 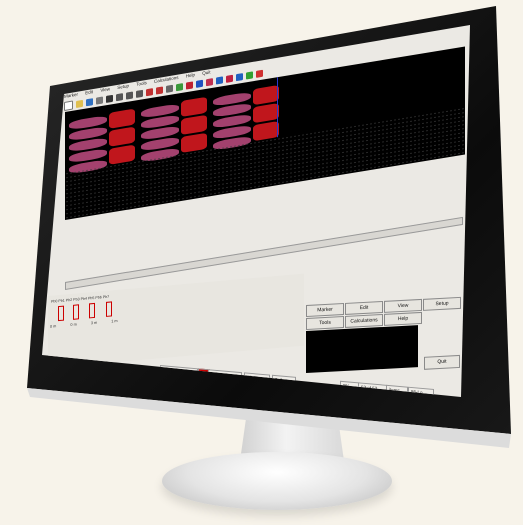 What do you see at coordinates (79, 103) in the screenshot?
I see `open-folder-icon` at bounding box center [79, 103].